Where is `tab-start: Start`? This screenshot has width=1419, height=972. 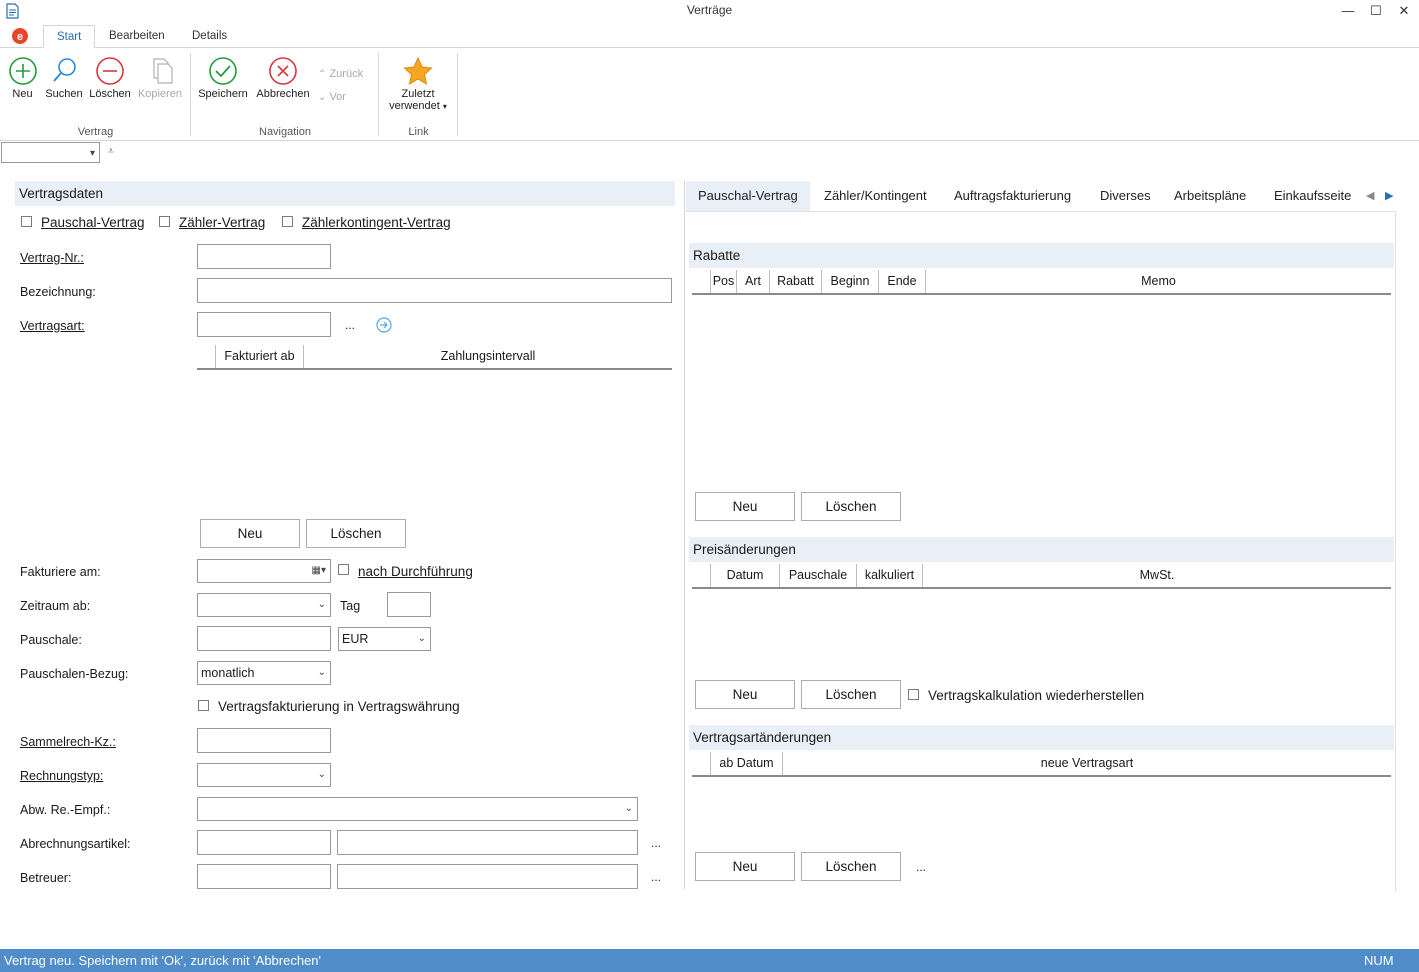 tab-start: Start is located at coordinates (69, 36).